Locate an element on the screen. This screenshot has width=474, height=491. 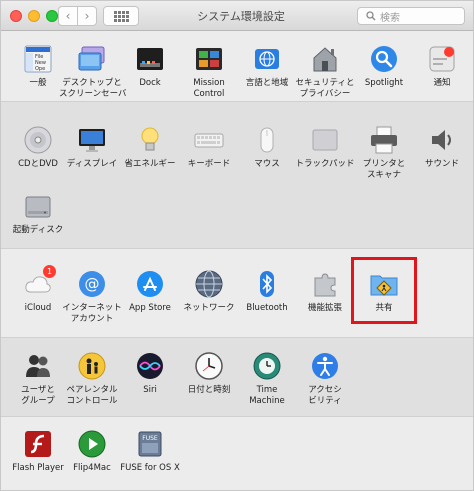
timemachine-icon is located at coordinates (267, 366).